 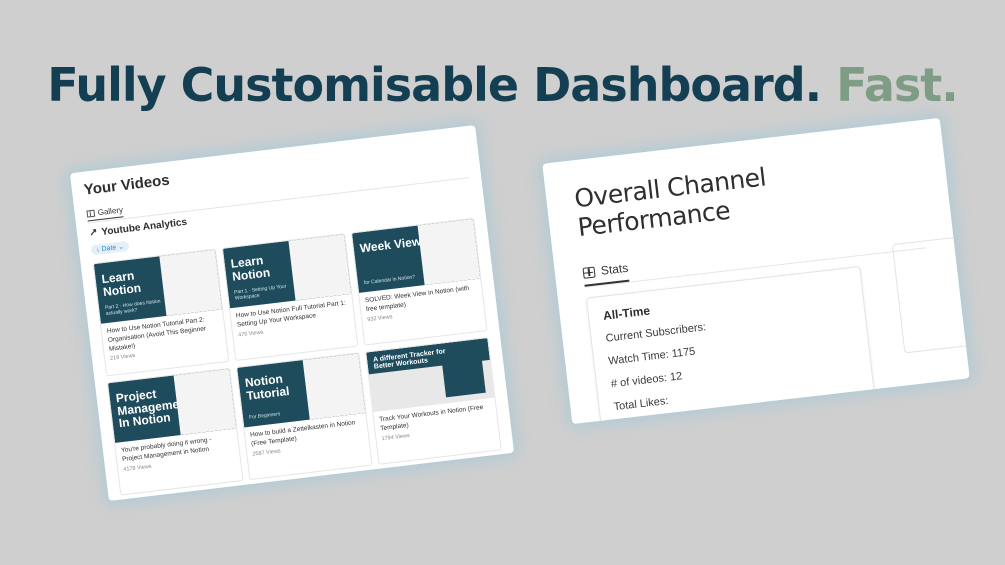 I want to click on book-image, so click(x=463, y=375).